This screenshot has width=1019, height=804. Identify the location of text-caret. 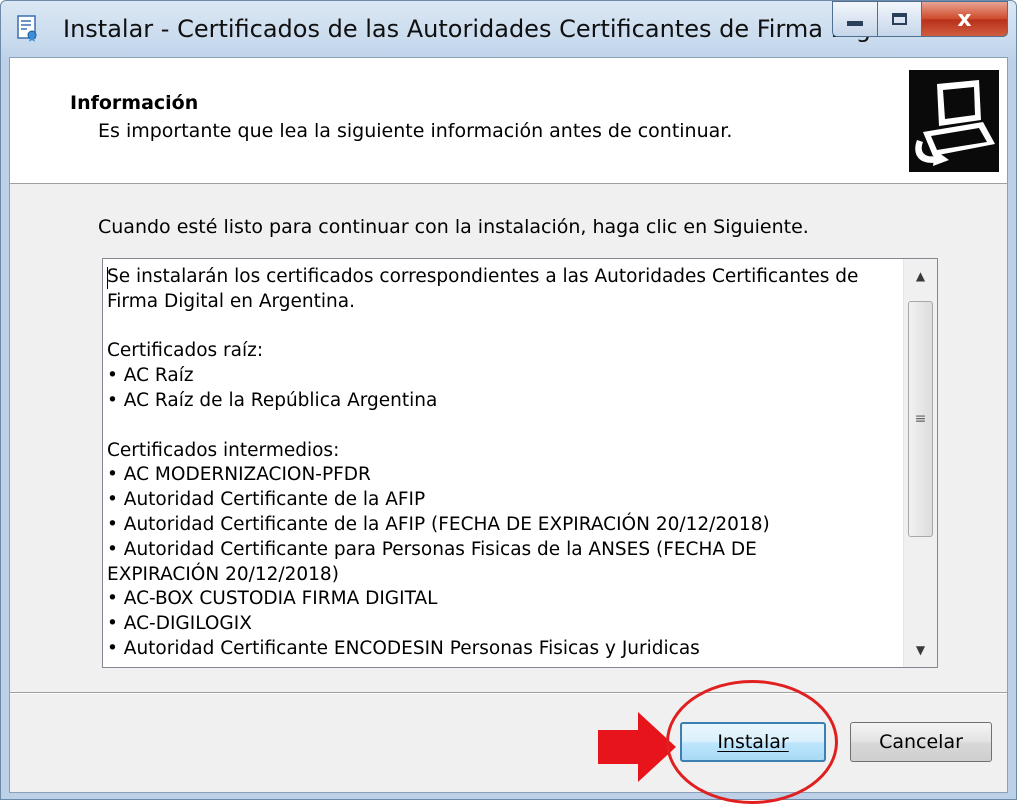
(107, 278).